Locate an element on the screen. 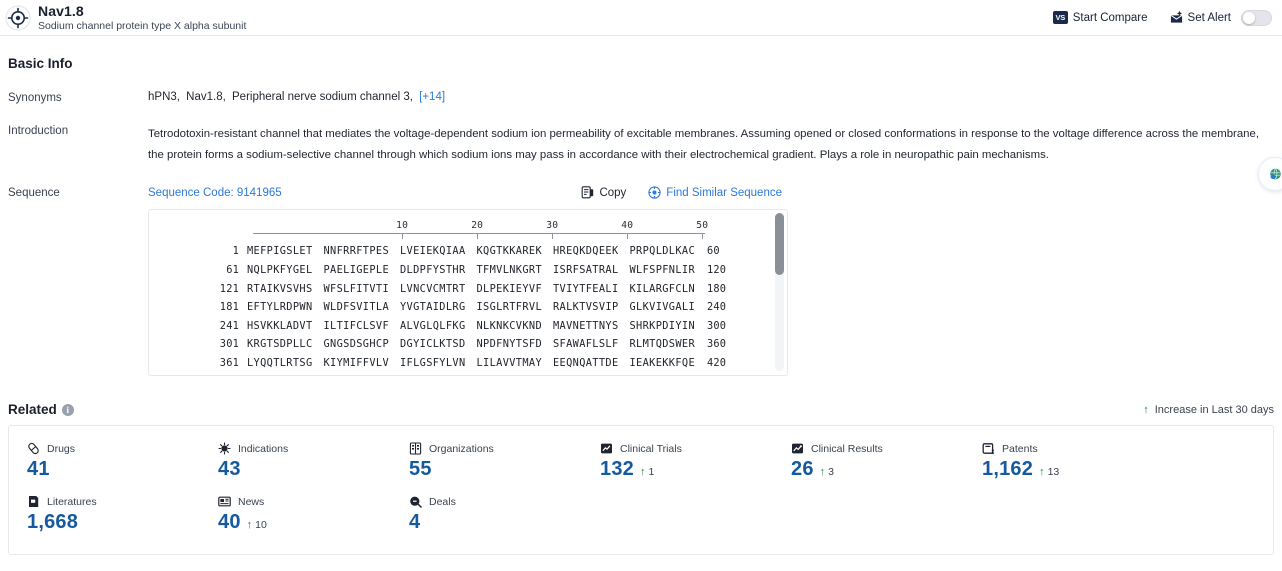 This screenshot has height=571, width=1282. line-start-number: 121 is located at coordinates (229, 288).